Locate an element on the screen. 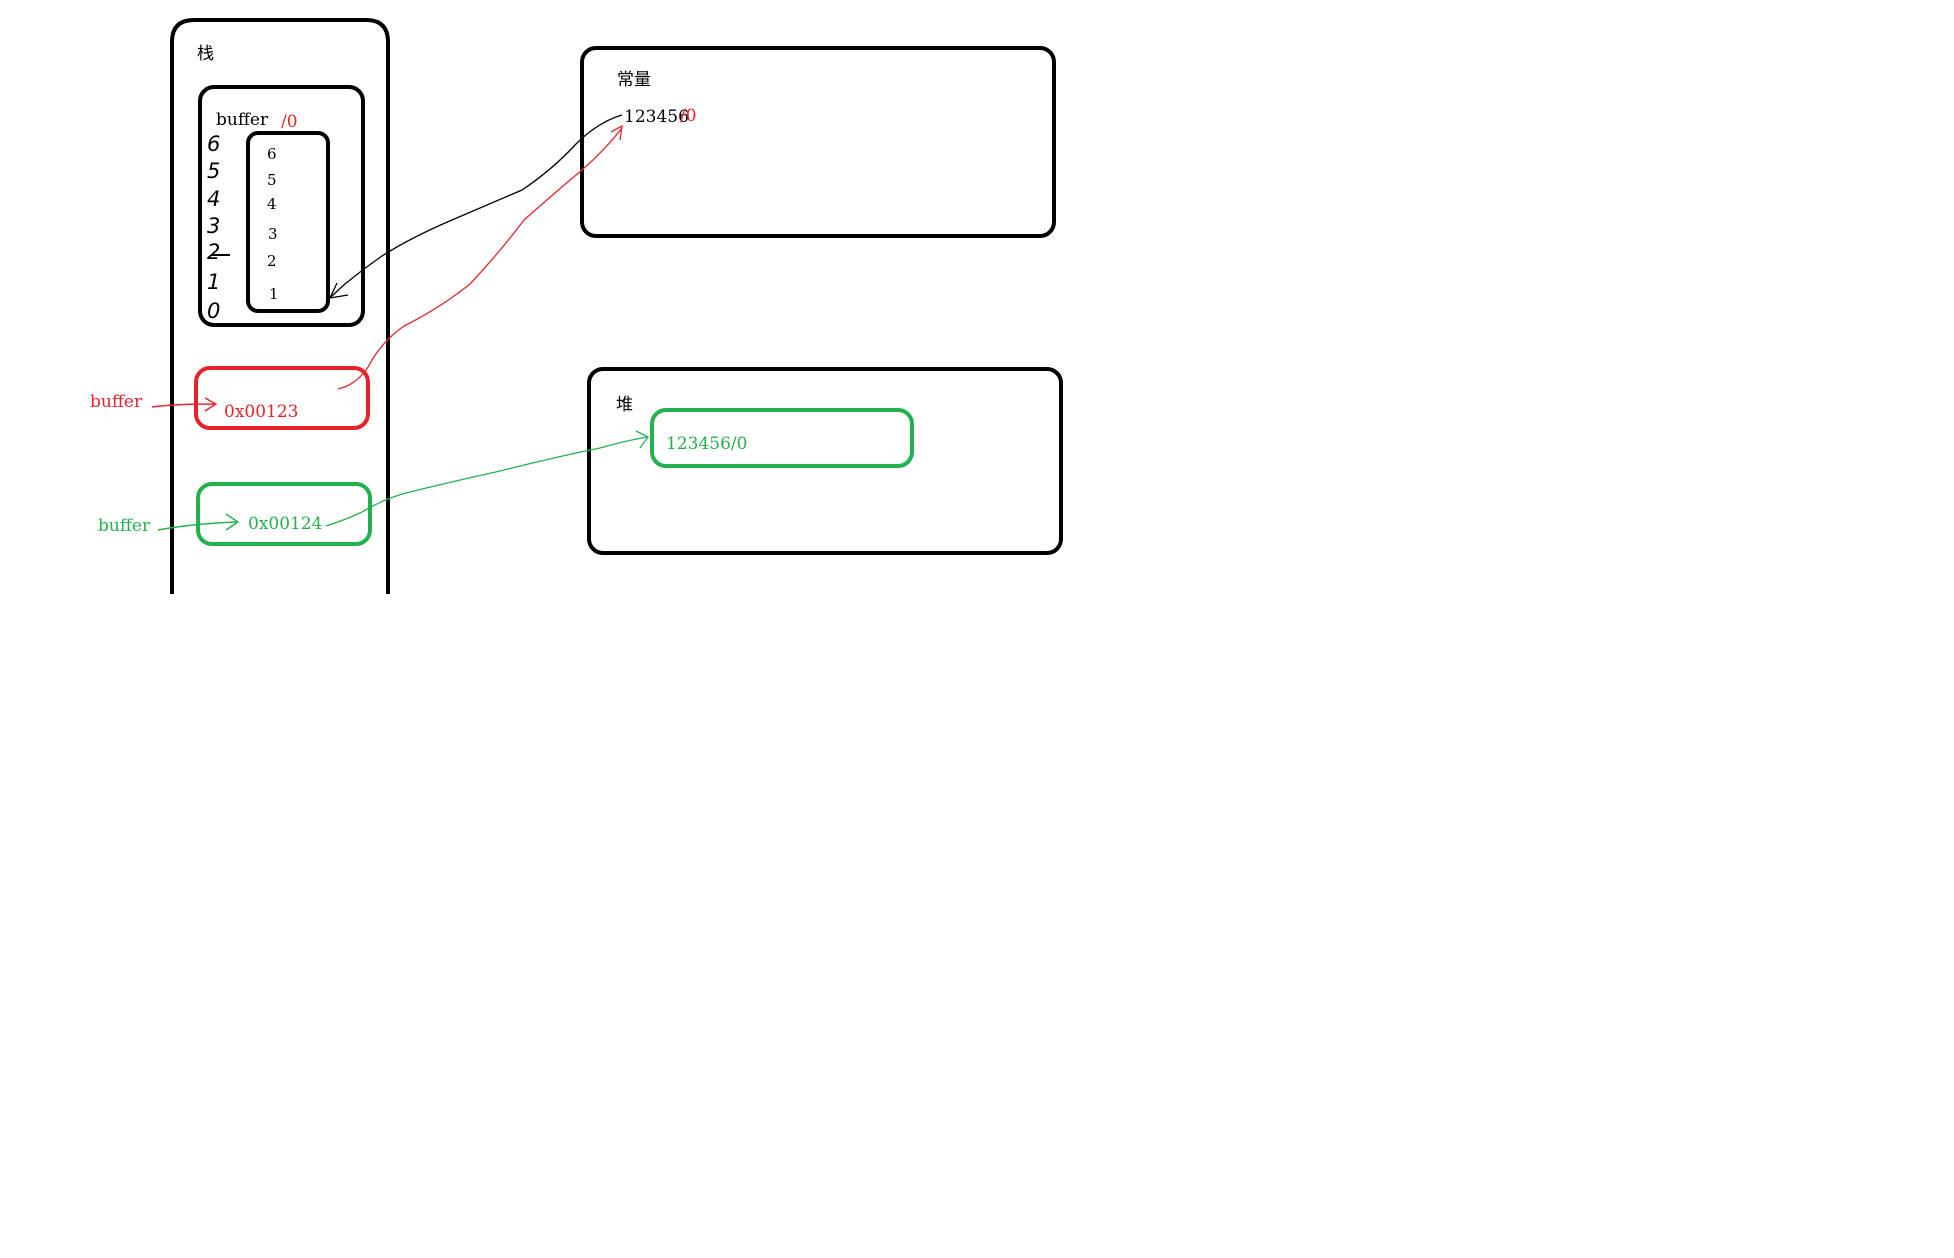 The image size is (1954, 1258). index-digit: 0 is located at coordinates (213, 311).